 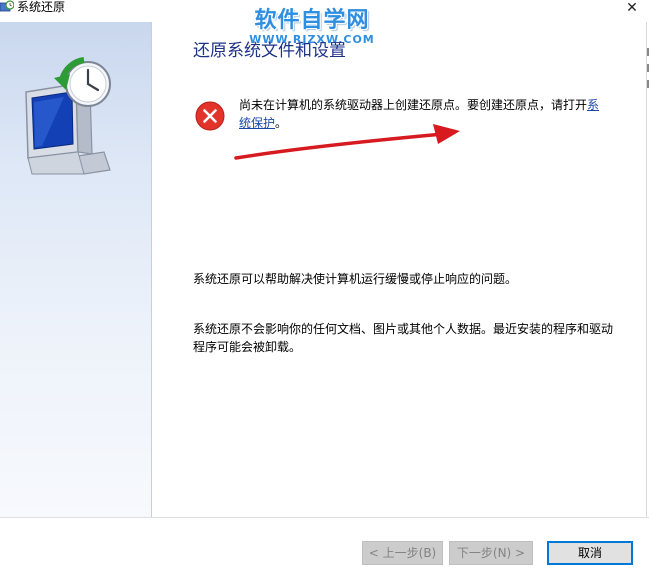 What do you see at coordinates (312, 20) in the screenshot?
I see `watermark-title: 软件自学网` at bounding box center [312, 20].